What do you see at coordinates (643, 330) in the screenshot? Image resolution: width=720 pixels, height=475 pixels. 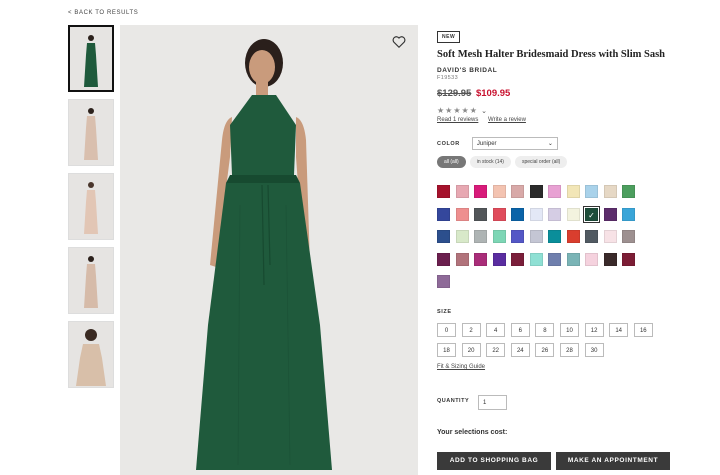 I see `size-option: 16` at bounding box center [643, 330].